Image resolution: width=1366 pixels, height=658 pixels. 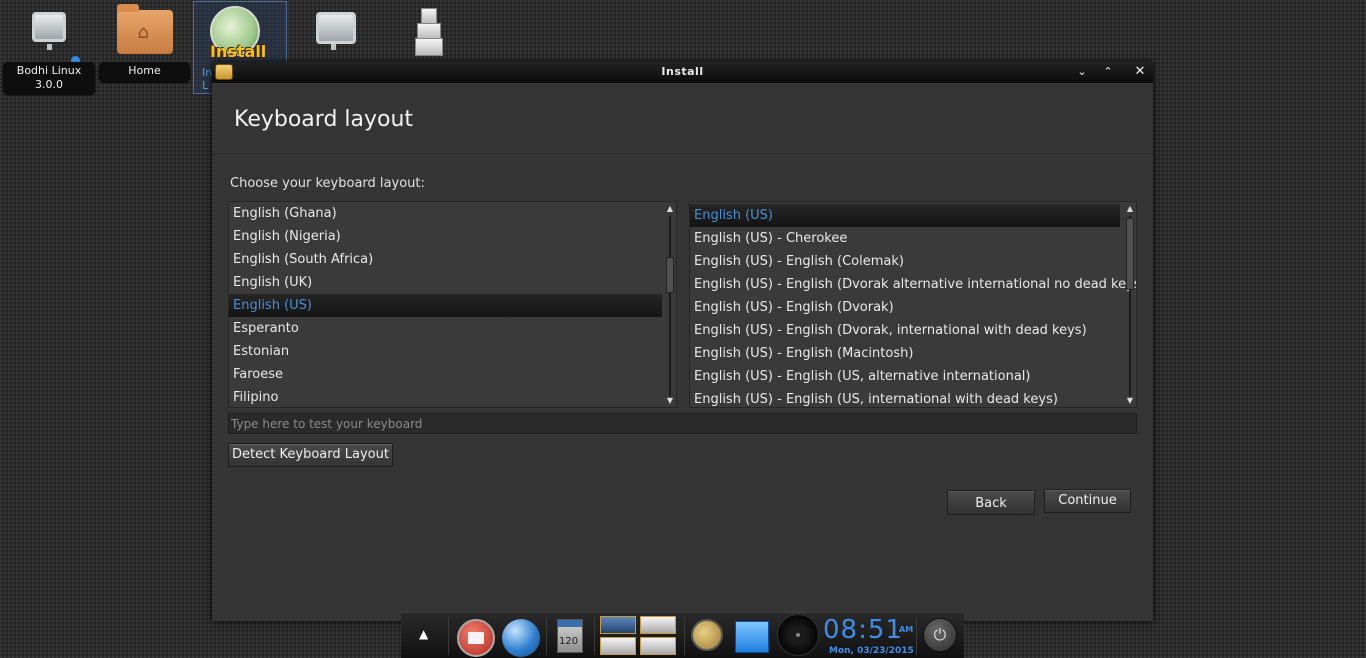 I want to click on desktop-icon-monitor, so click(x=336, y=31).